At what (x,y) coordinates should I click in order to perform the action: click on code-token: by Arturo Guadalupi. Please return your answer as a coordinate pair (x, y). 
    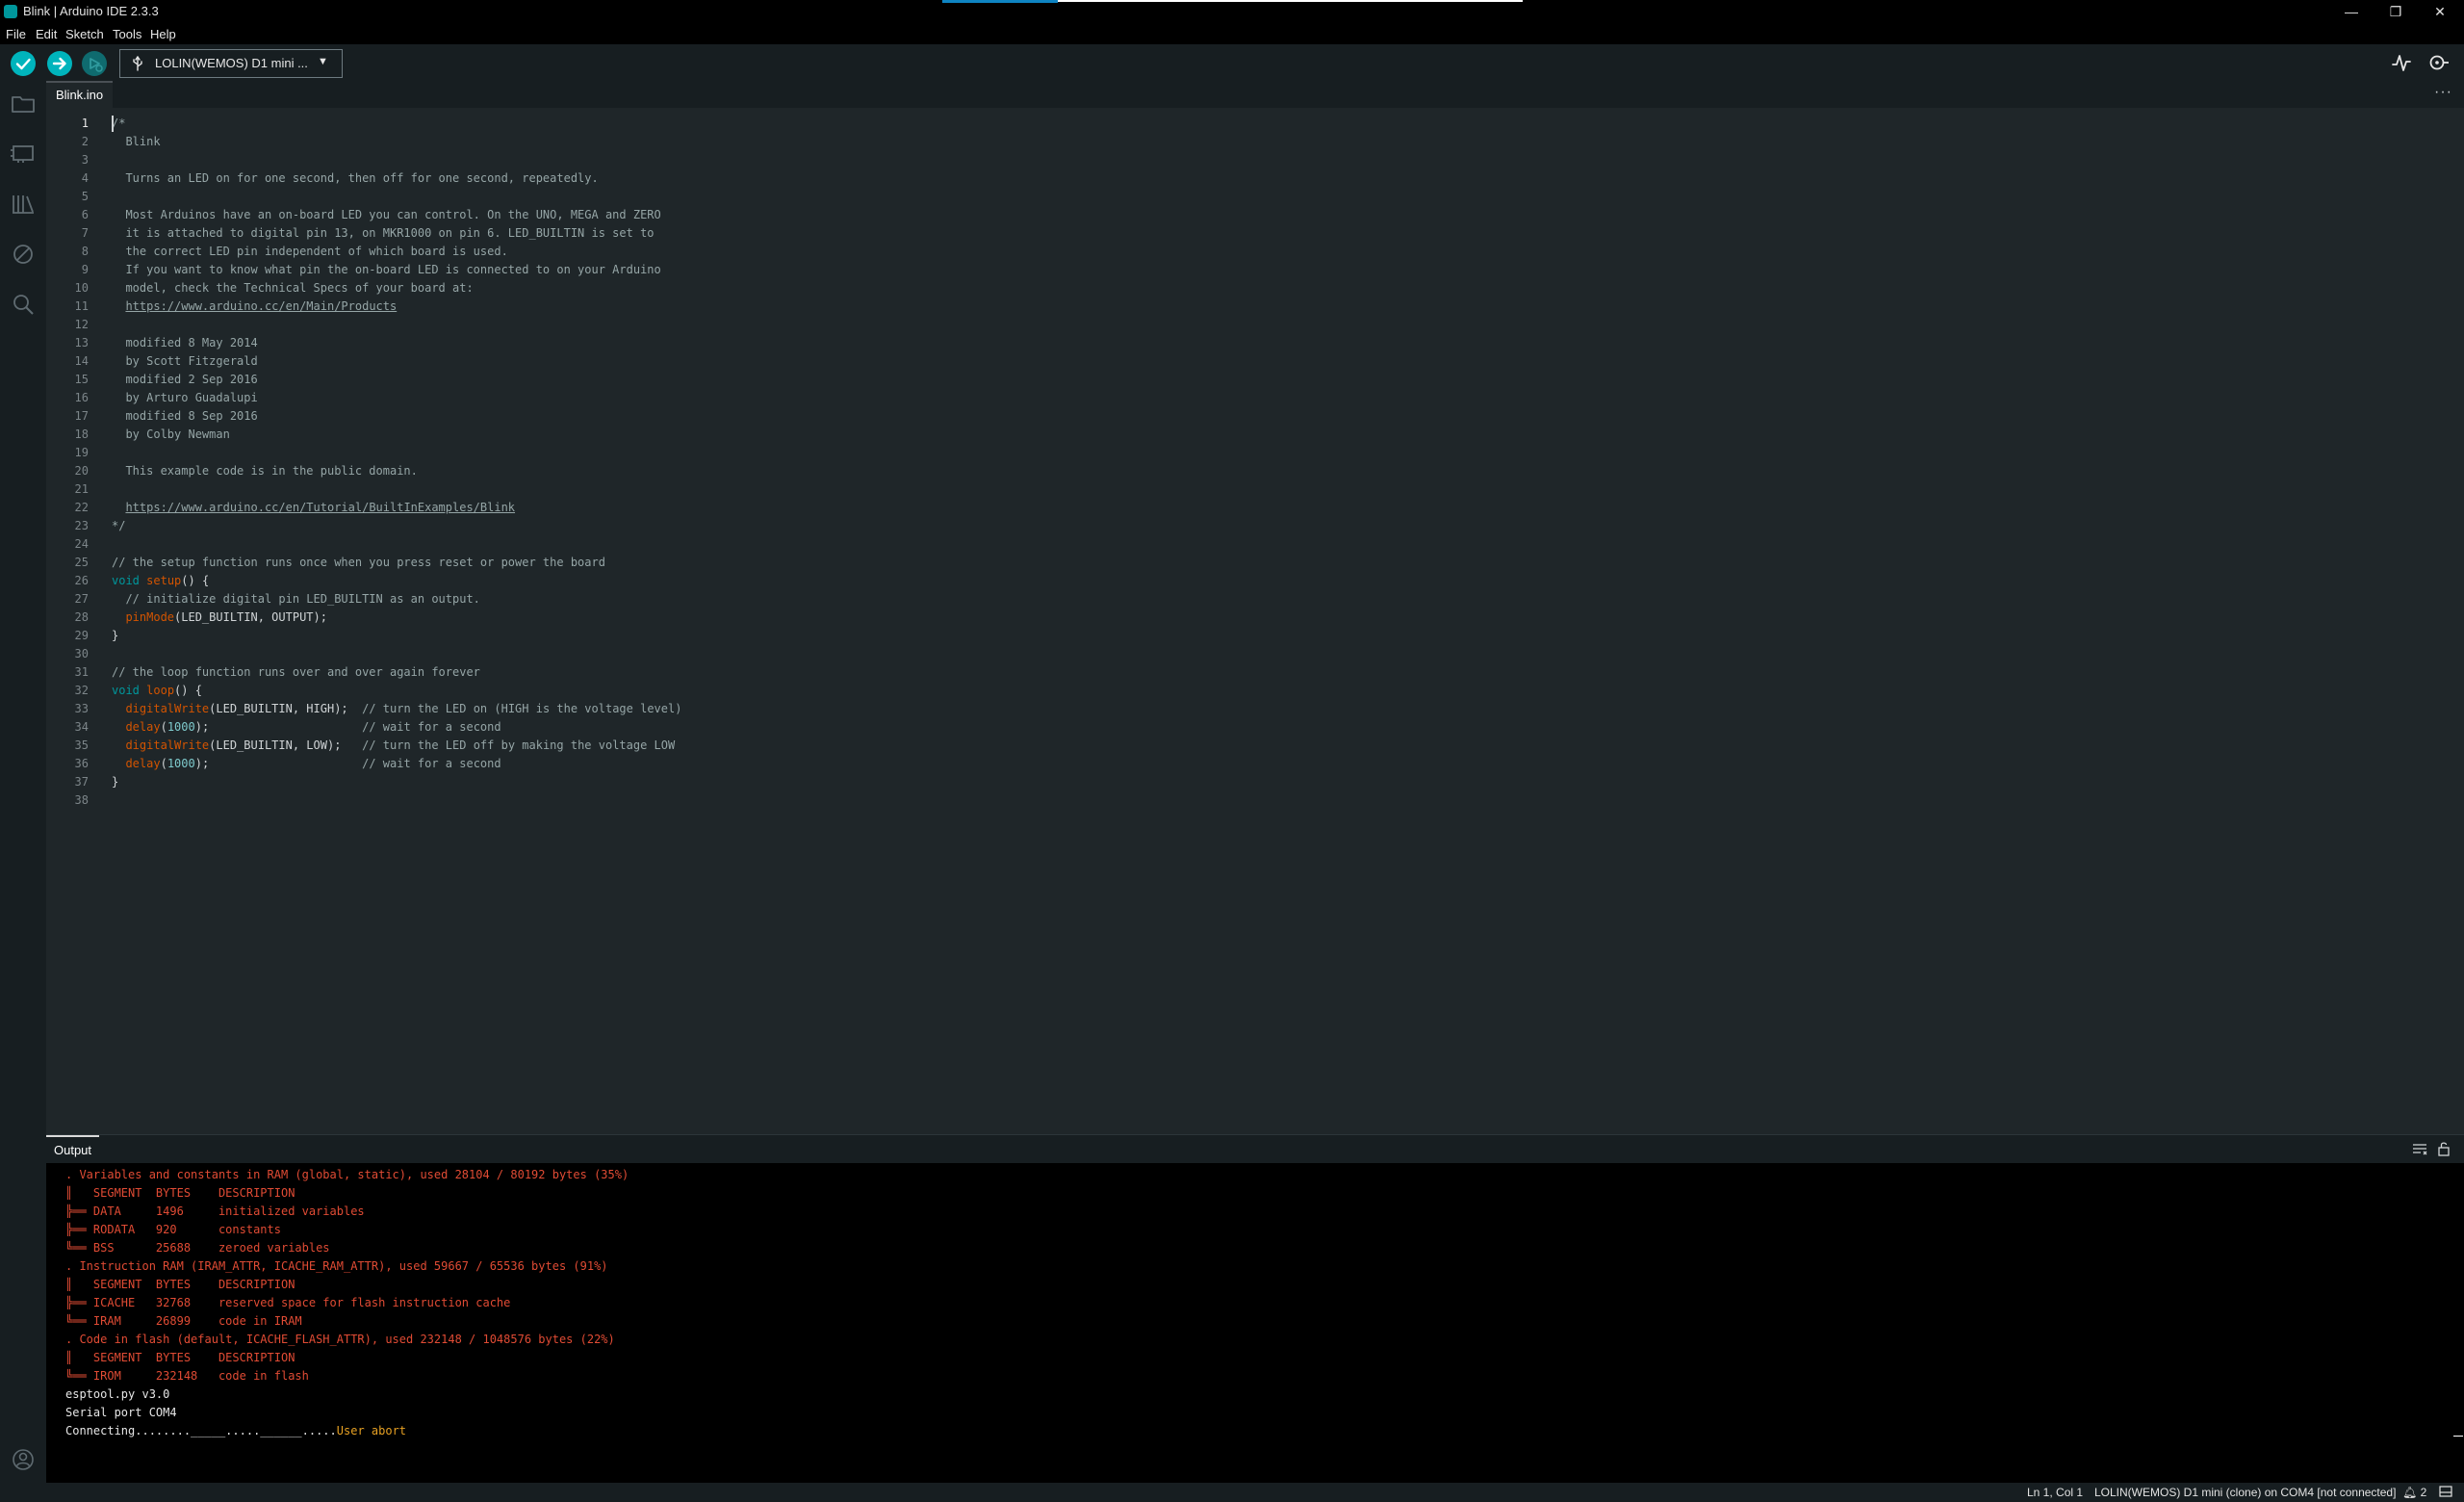
    Looking at the image, I should click on (185, 397).